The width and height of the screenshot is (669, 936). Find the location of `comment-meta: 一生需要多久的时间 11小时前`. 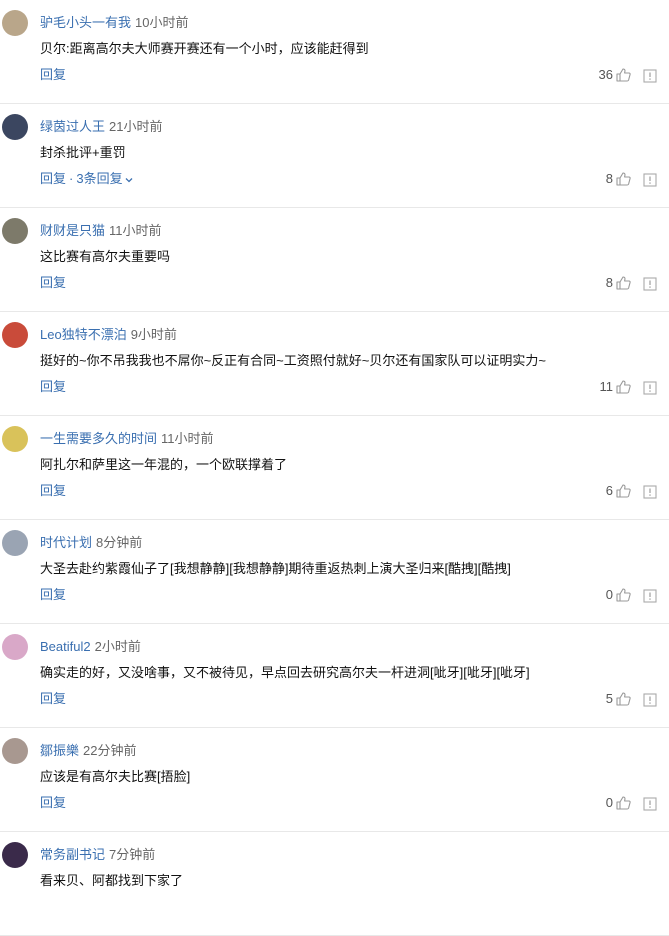

comment-meta: 一生需要多久的时间 11小时前 is located at coordinates (127, 439).